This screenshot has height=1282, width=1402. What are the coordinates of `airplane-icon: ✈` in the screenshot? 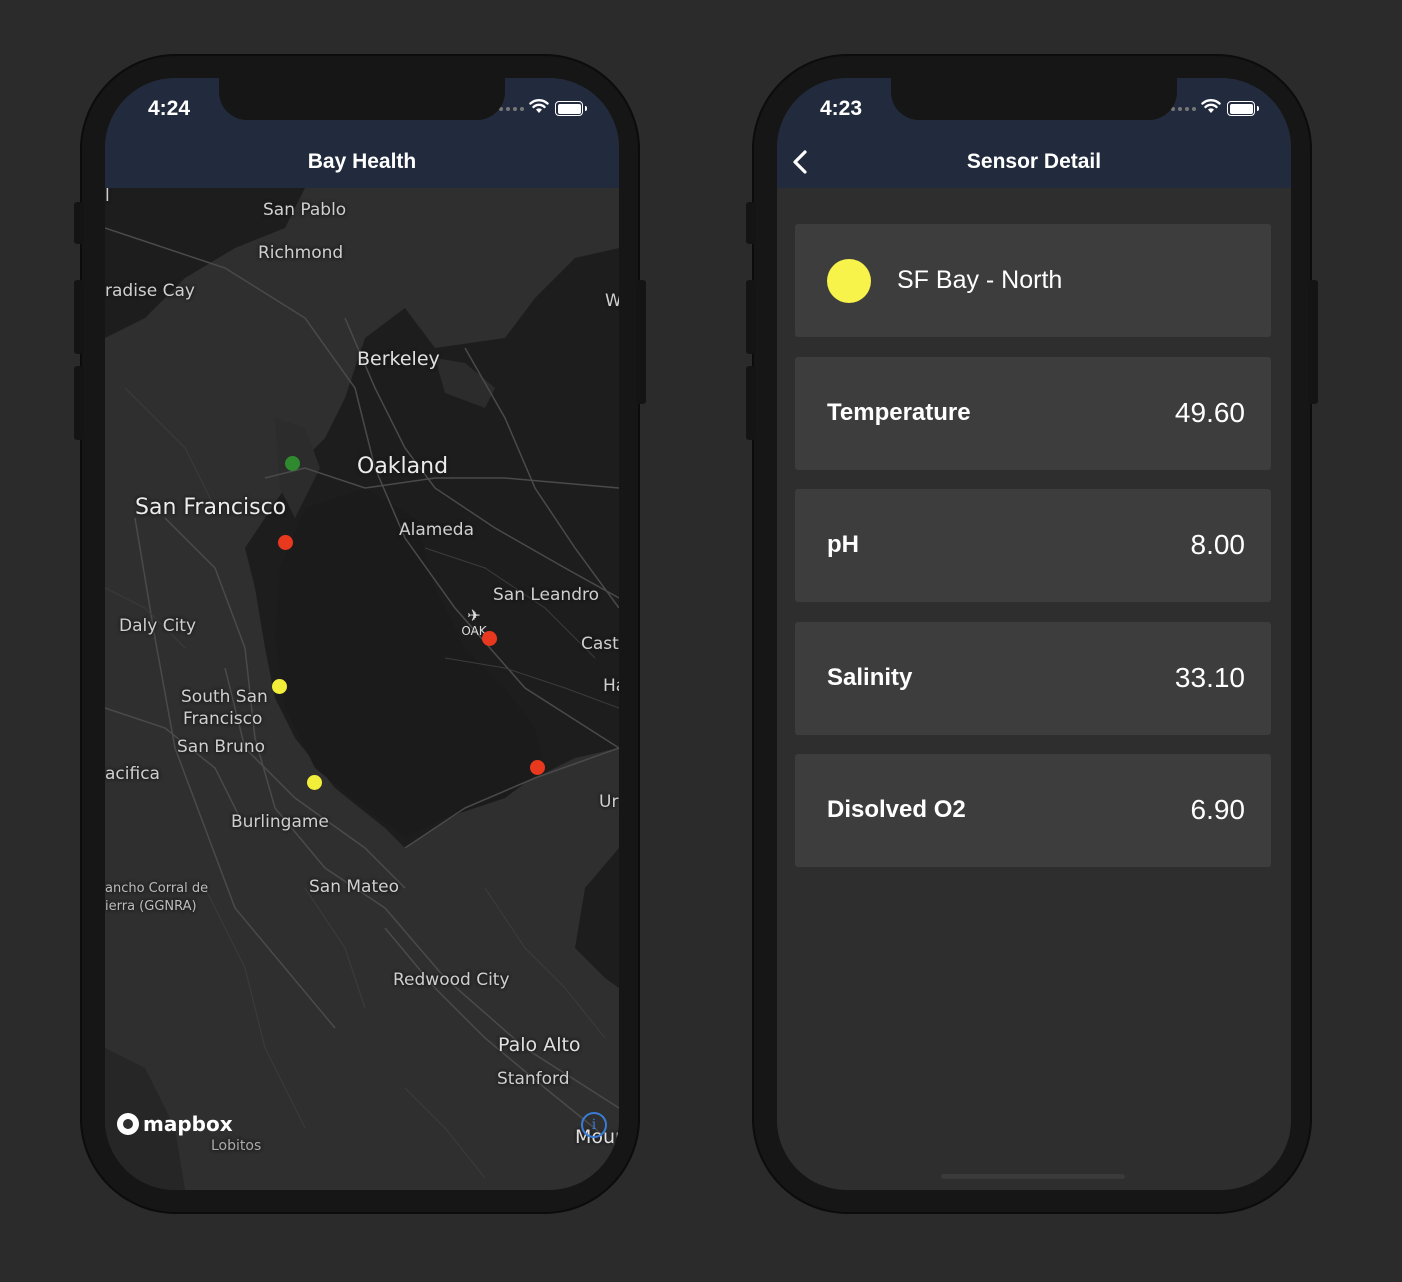 It's located at (474, 615).